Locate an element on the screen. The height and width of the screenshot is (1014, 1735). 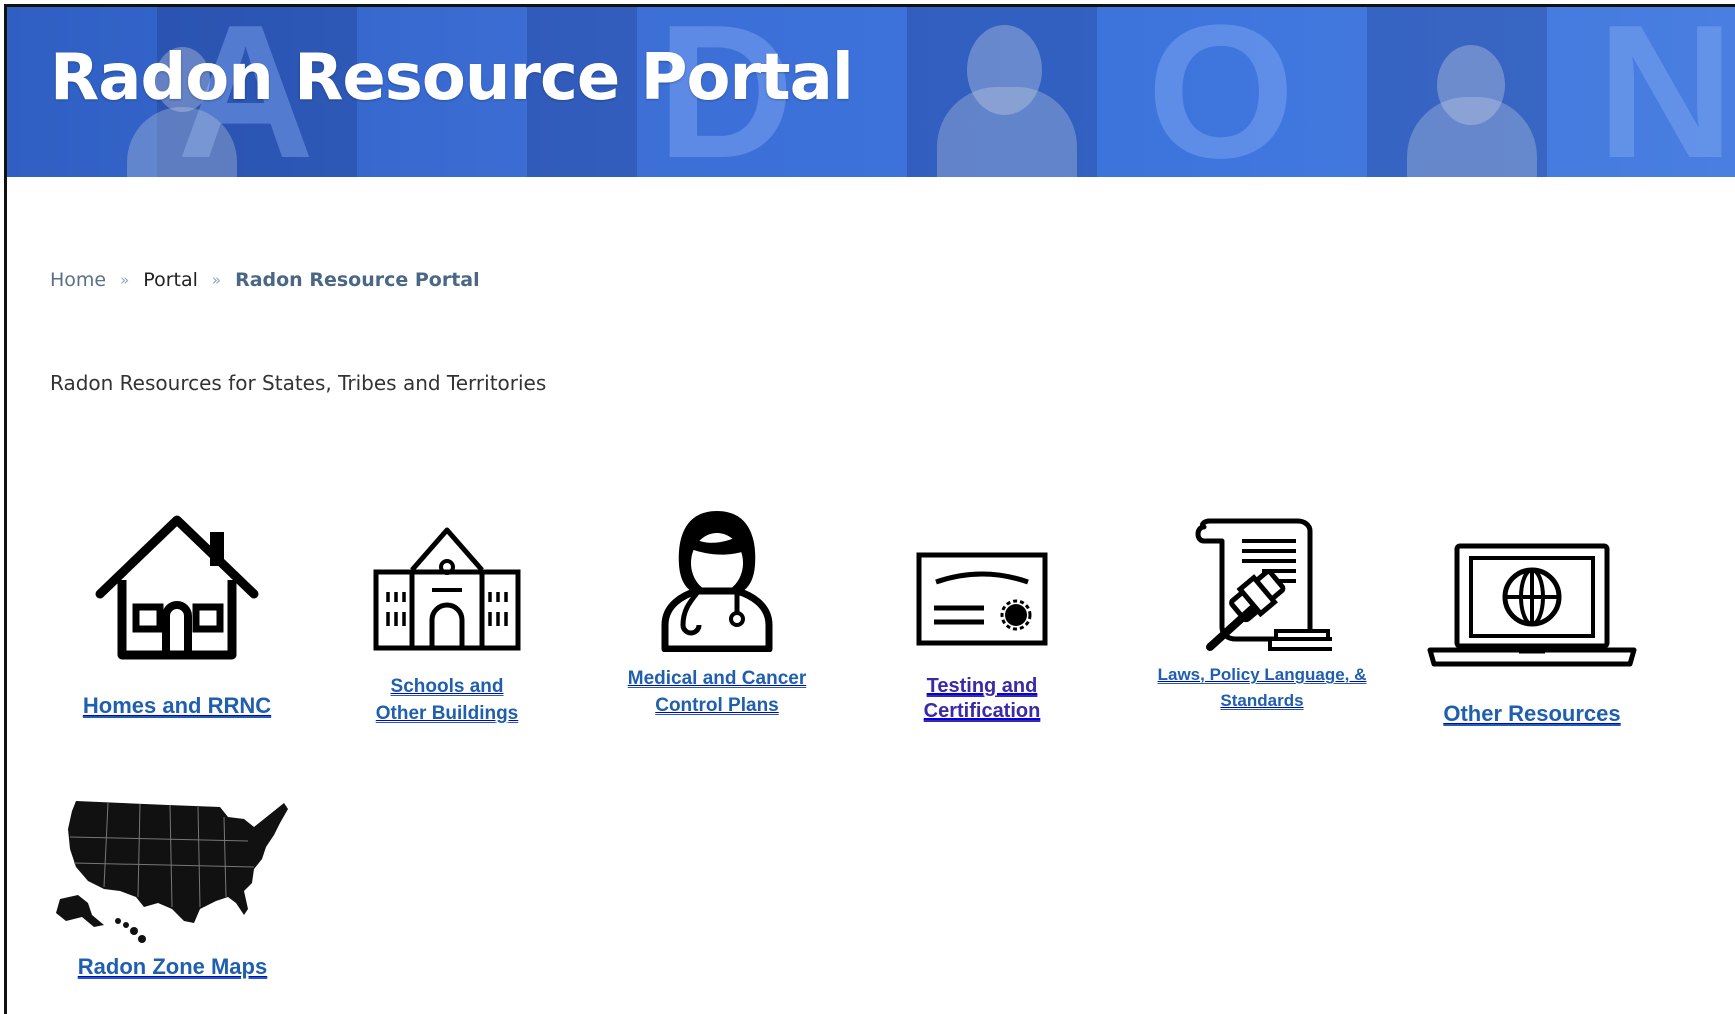
page-title: Radon Resource Portal is located at coordinates (452, 78).